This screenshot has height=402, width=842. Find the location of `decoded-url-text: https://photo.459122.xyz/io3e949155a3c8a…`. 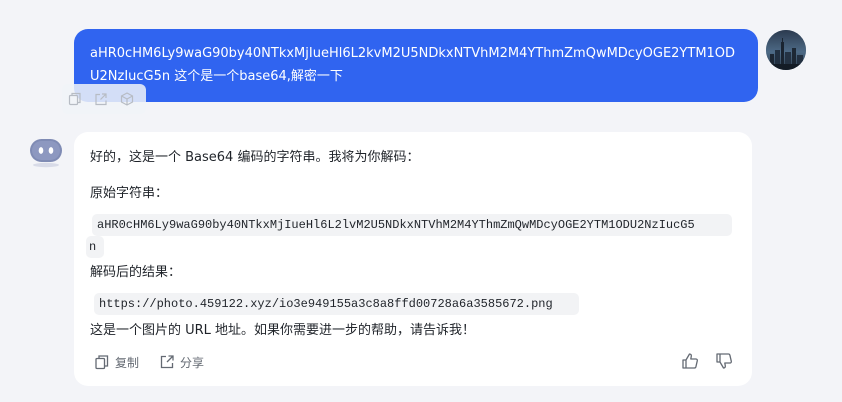

decoded-url-text: https://photo.459122.xyz/io3e949155a3c8a… is located at coordinates (326, 304).